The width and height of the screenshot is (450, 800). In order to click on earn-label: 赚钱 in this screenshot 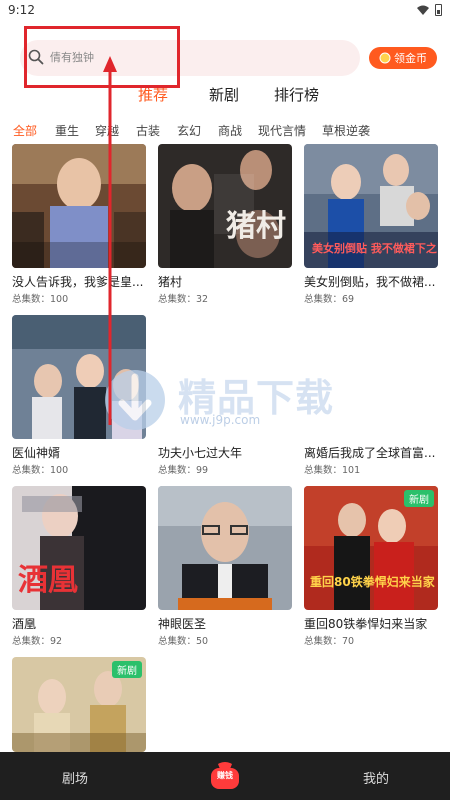, I will do `click(225, 775)`.